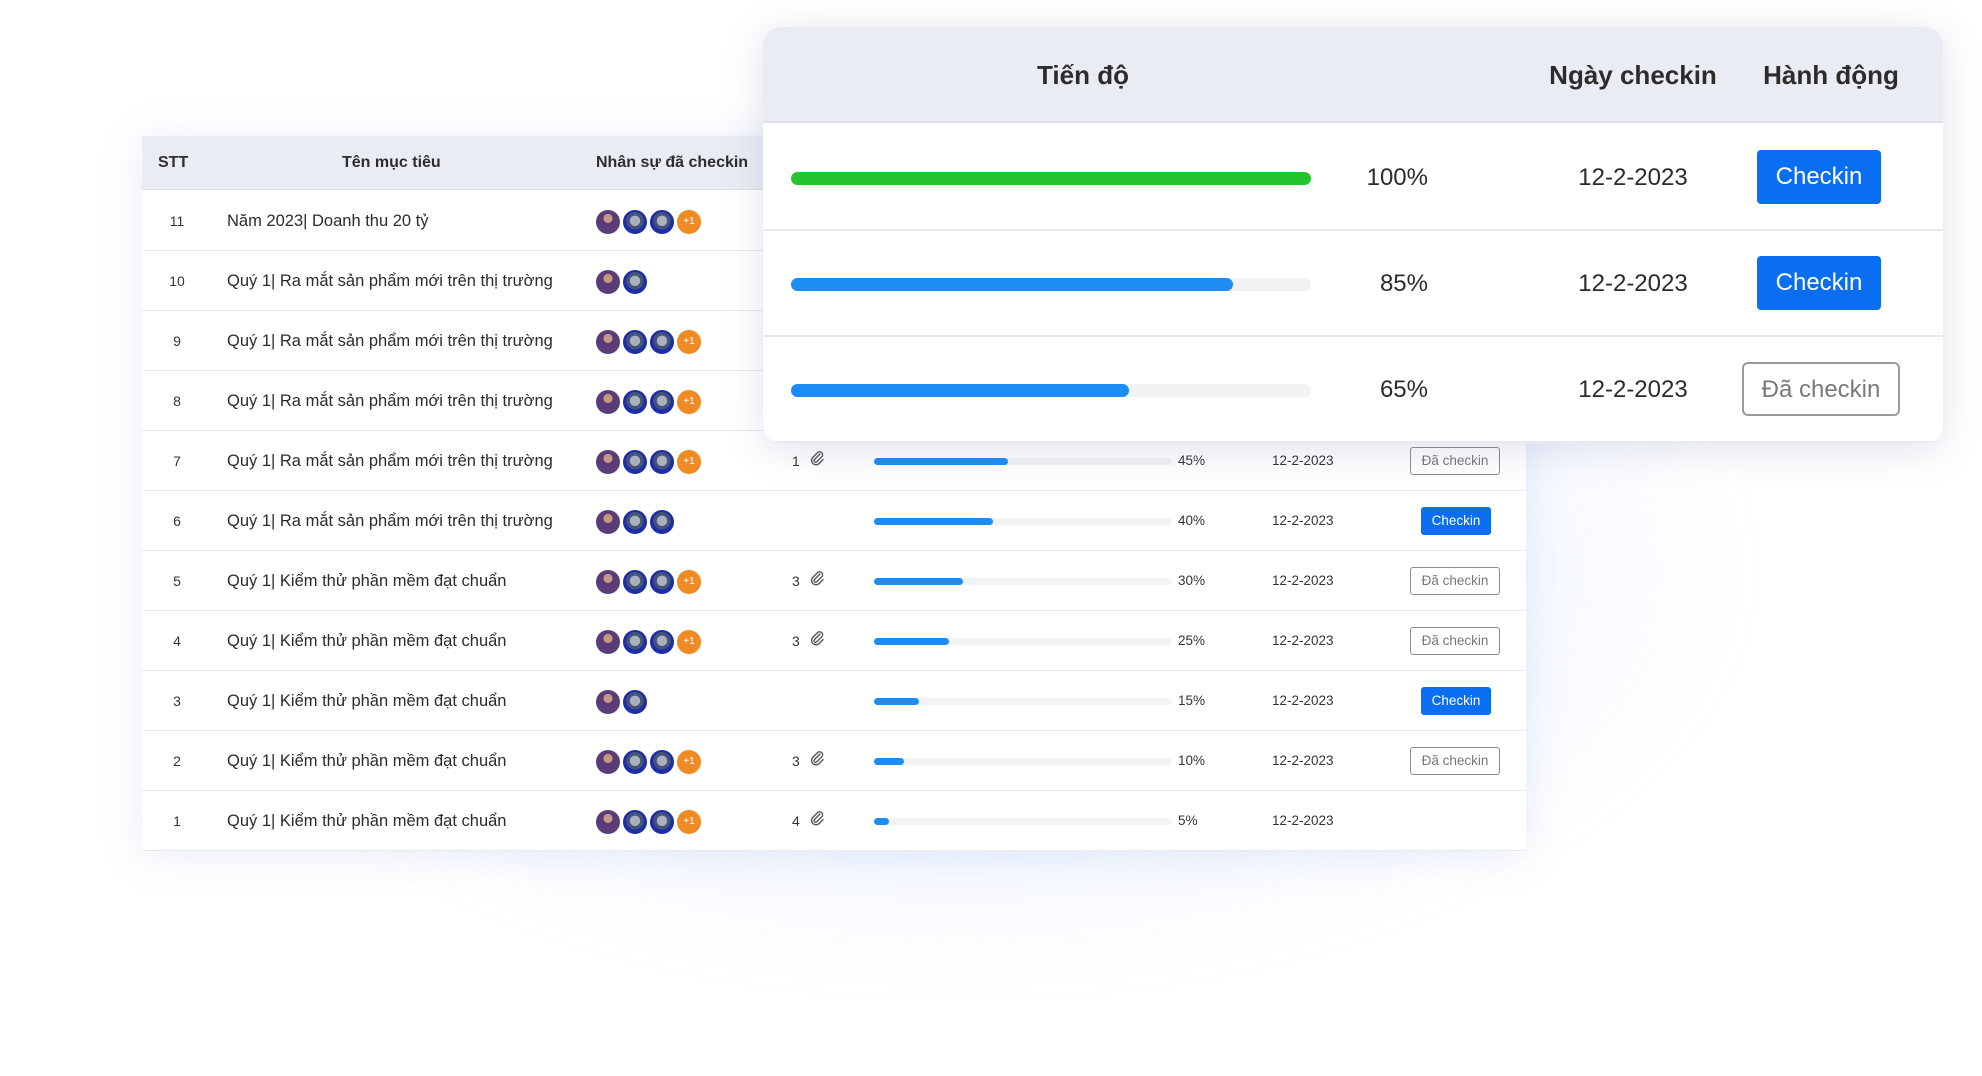 This screenshot has height=1076, width=1982. What do you see at coordinates (177, 341) in the screenshot?
I see `row-stt: 9` at bounding box center [177, 341].